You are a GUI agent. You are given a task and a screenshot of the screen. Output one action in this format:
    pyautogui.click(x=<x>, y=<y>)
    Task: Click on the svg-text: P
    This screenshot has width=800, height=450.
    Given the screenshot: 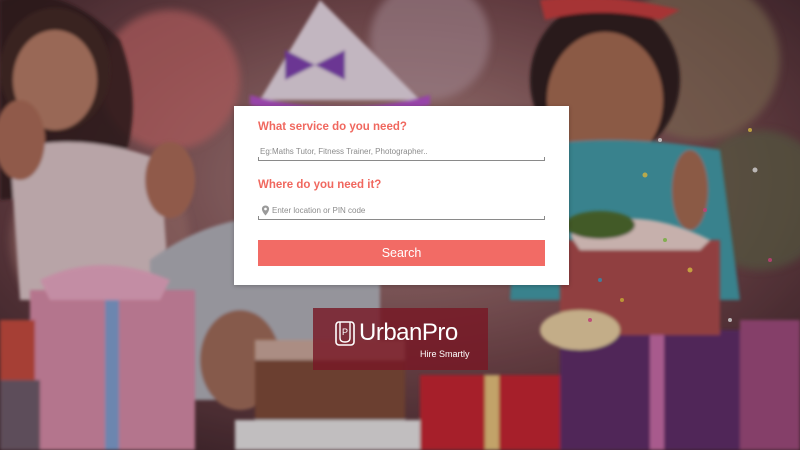 What is the action you would take?
    pyautogui.click(x=345, y=332)
    